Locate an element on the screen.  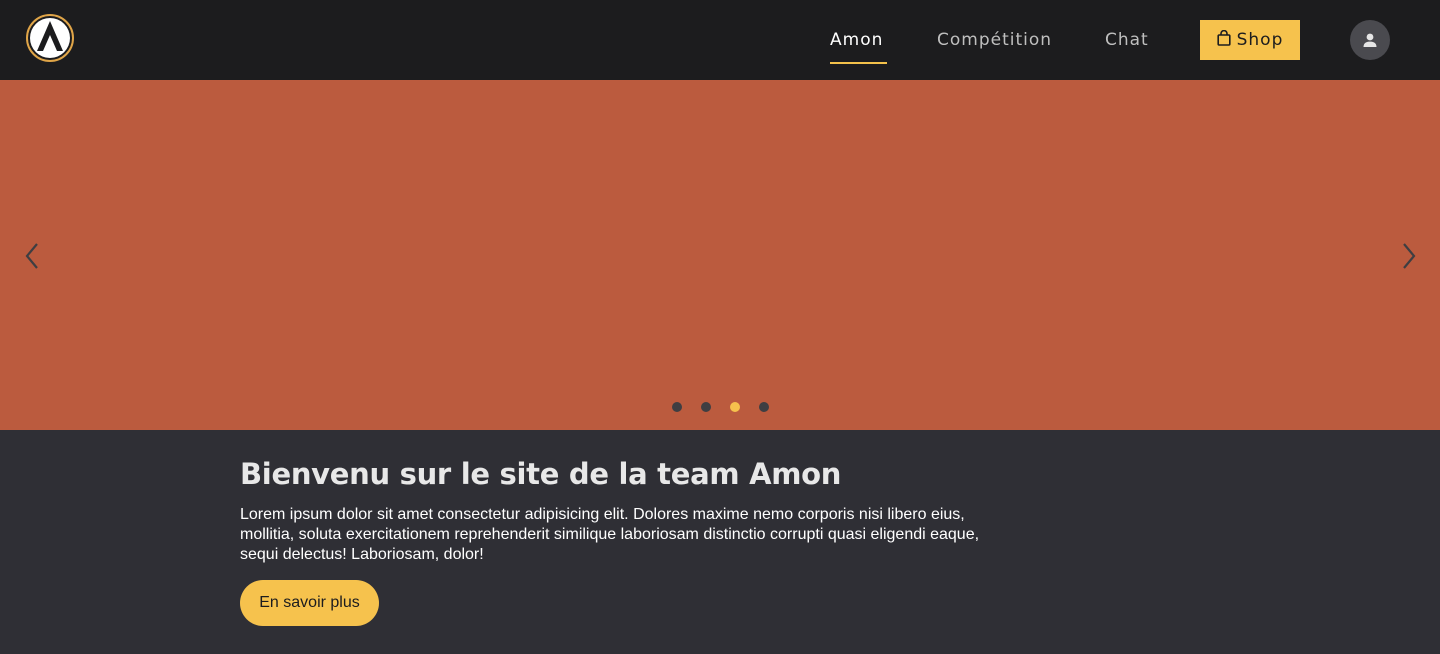
learn-more-button: En savoir plus is located at coordinates (309, 603).